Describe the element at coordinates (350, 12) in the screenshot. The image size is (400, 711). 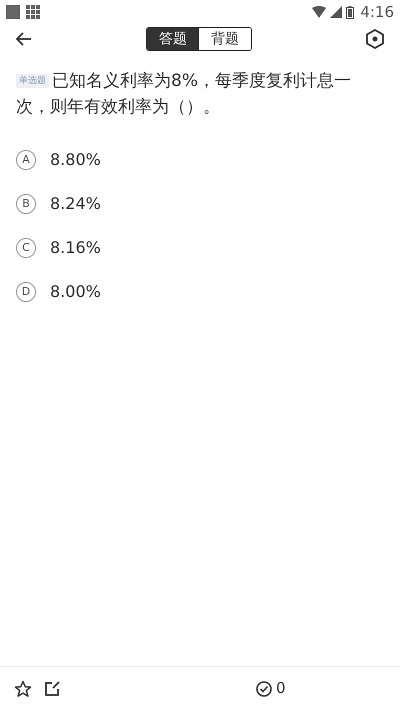
I see `battery-icon` at that location.